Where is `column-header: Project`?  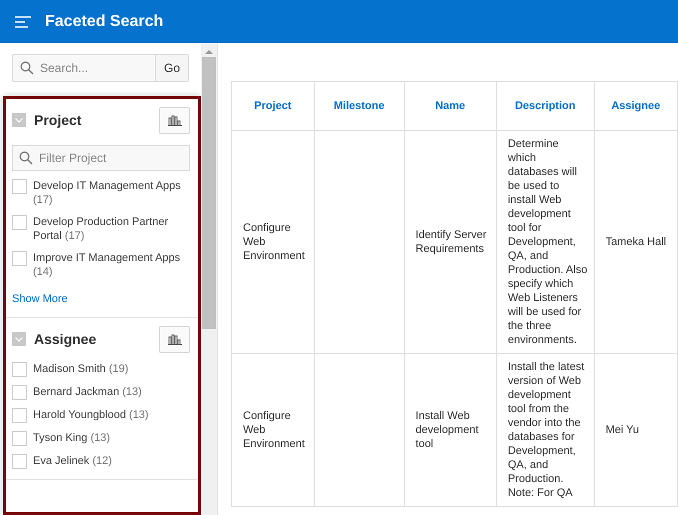 column-header: Project is located at coordinates (273, 106).